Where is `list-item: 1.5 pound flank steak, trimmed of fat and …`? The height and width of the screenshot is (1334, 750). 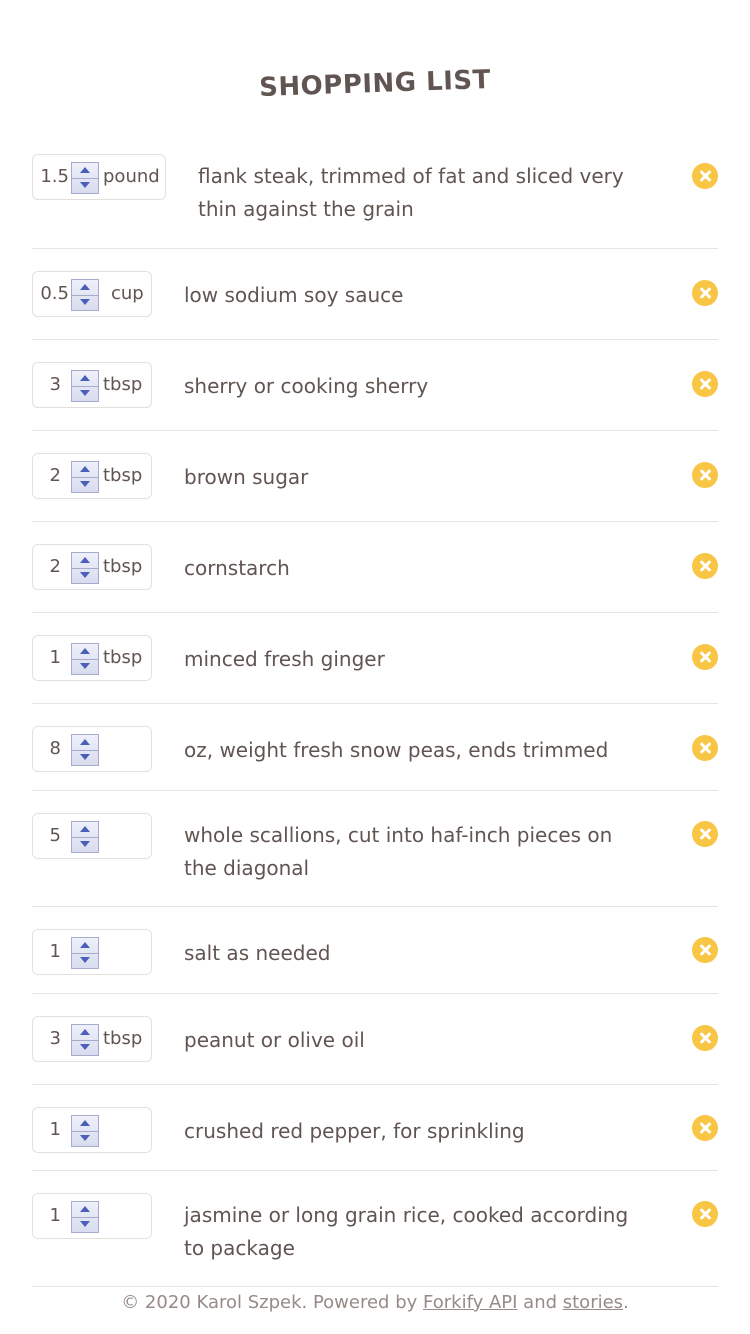 list-item: 1.5 pound flank steak, trimmed of fat and … is located at coordinates (375, 190).